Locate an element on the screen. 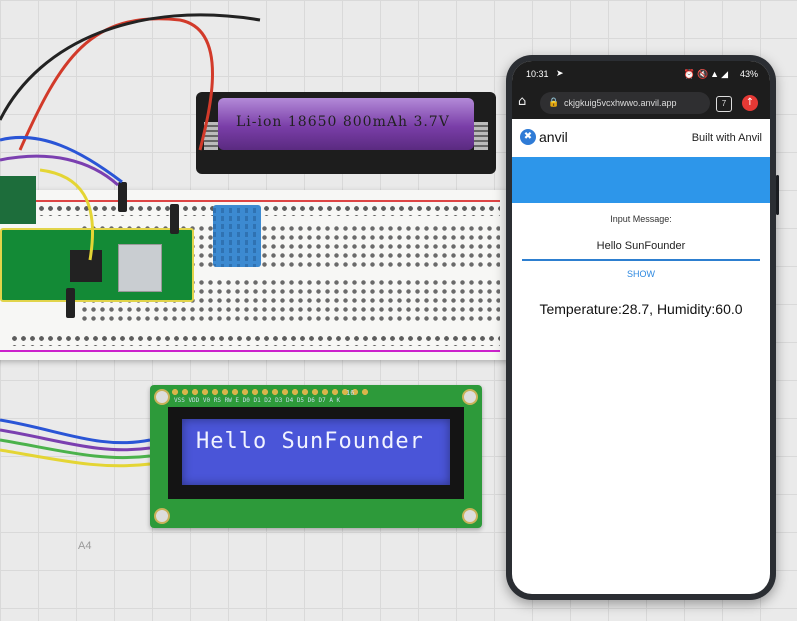 The height and width of the screenshot is (621, 797). app-header: ✖ anvil Built with Anvil is located at coordinates (641, 138).